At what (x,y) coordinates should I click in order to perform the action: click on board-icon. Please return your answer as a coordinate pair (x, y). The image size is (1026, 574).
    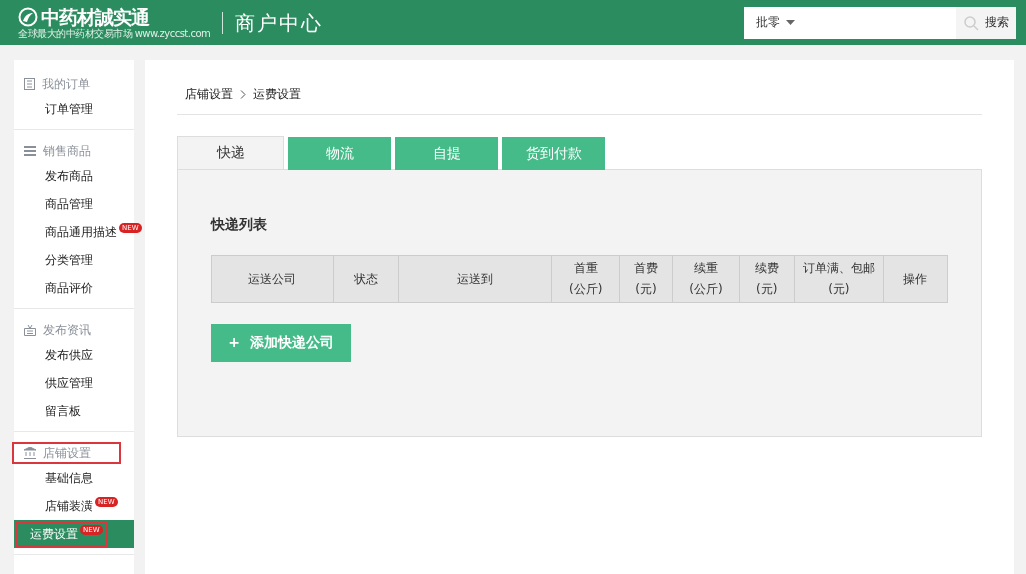
    Looking at the image, I should click on (30, 330).